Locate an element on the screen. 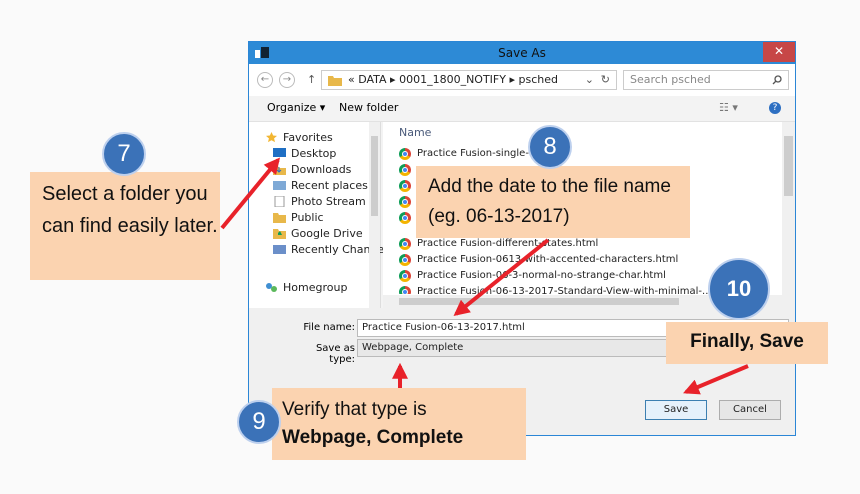  arrow-to-file-name is located at coordinates (501, 277).